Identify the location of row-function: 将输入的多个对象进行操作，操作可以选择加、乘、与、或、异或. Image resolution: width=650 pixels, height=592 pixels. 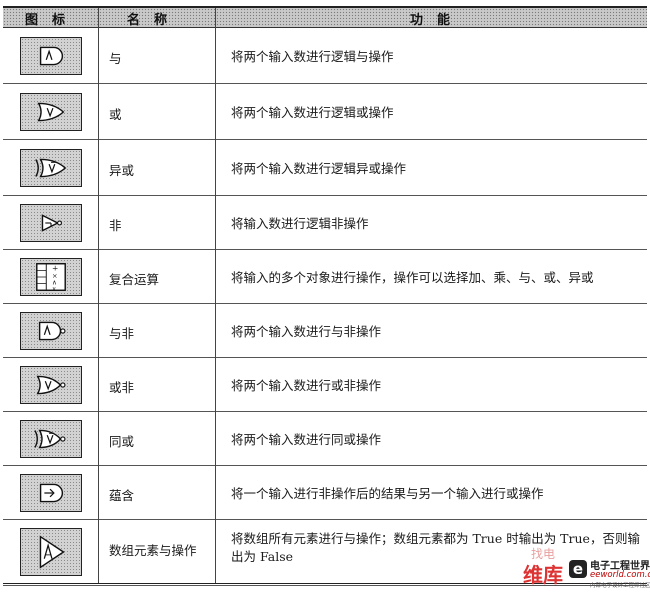
(412, 277).